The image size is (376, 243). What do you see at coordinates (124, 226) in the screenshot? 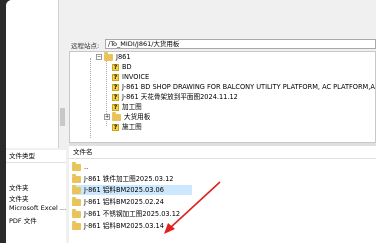
I see `file-name: J-861 铝料BM2025.03.14` at bounding box center [124, 226].